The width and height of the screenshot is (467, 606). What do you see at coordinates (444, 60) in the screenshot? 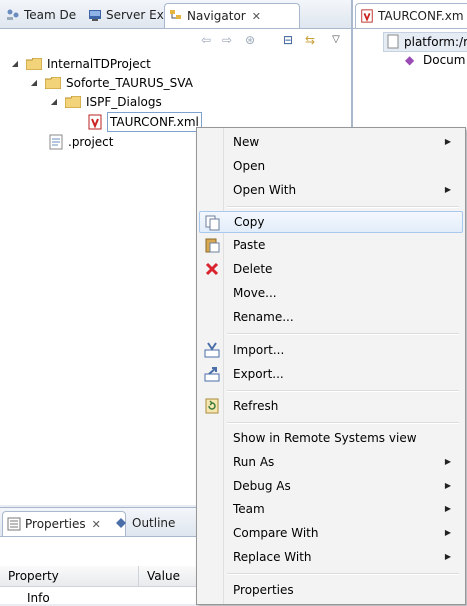
I see `outline-item-label: Docum` at bounding box center [444, 60].